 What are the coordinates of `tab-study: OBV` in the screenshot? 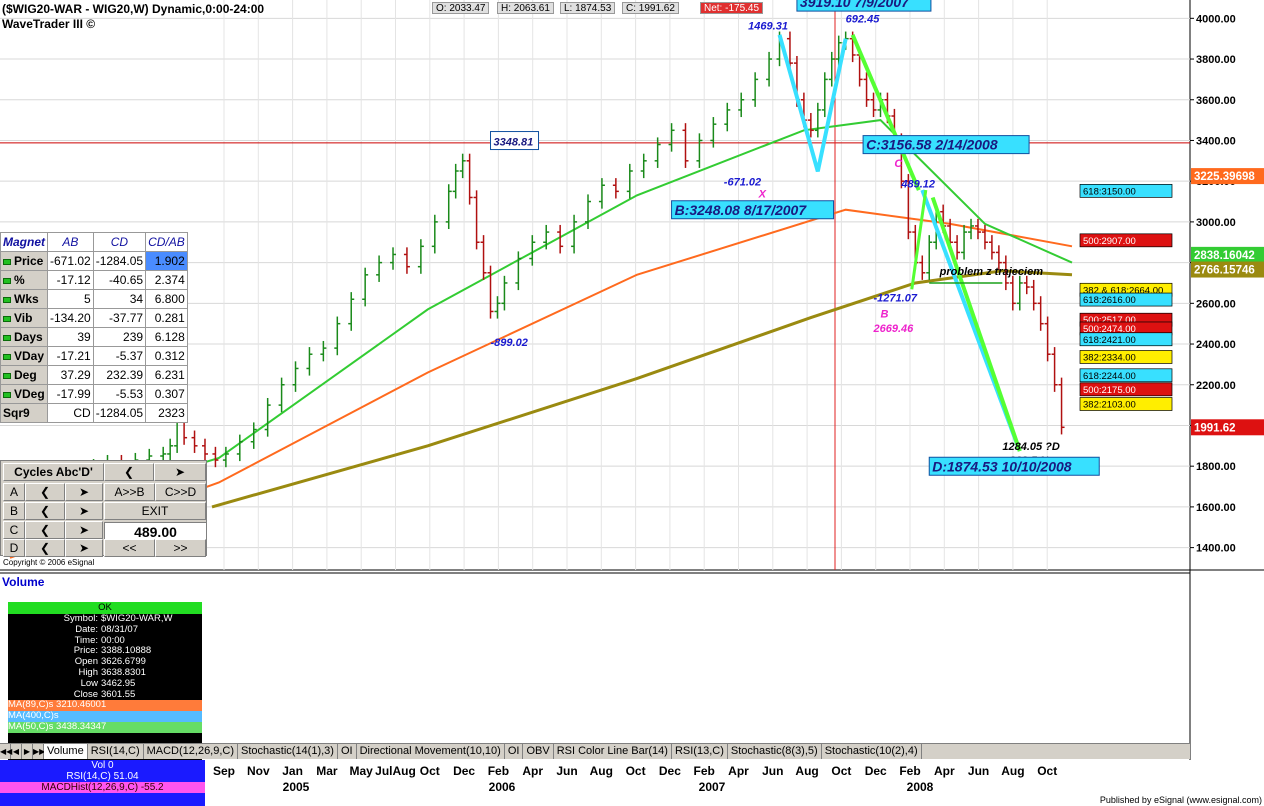 It's located at (538, 751).